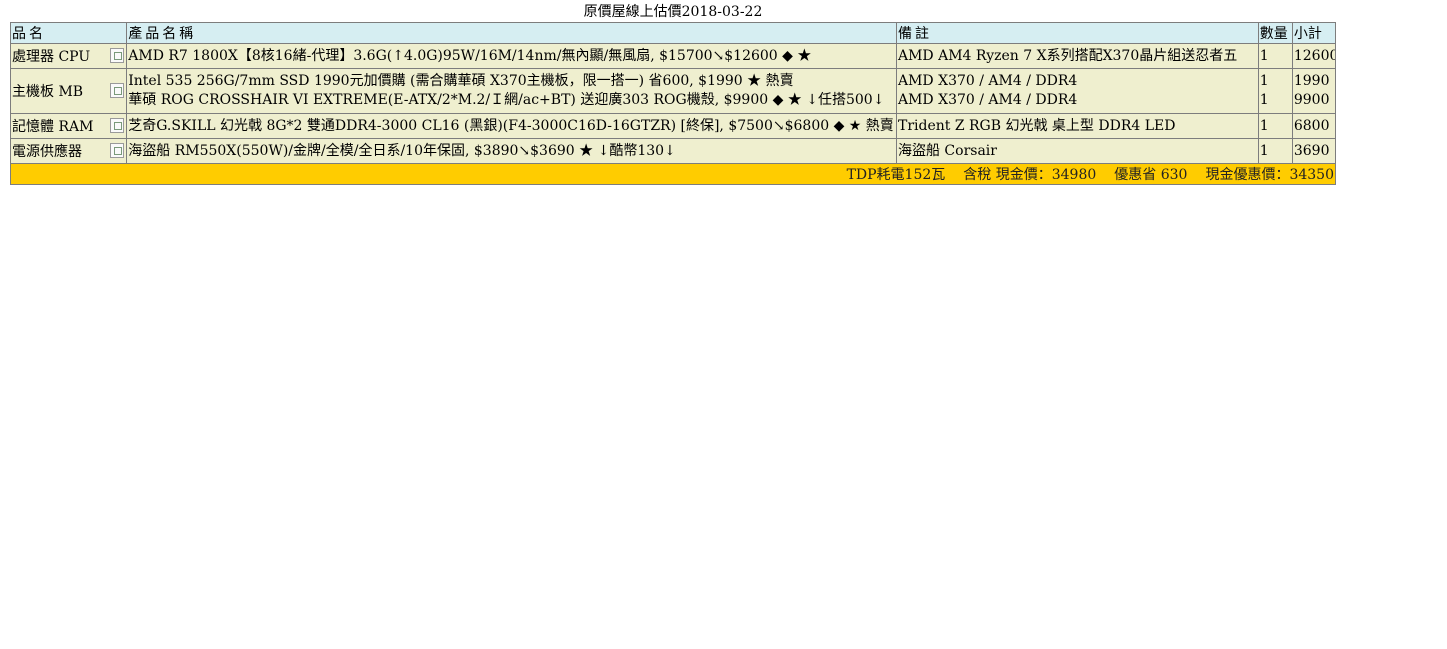  I want to click on subtotal: 9900, so click(1311, 100).